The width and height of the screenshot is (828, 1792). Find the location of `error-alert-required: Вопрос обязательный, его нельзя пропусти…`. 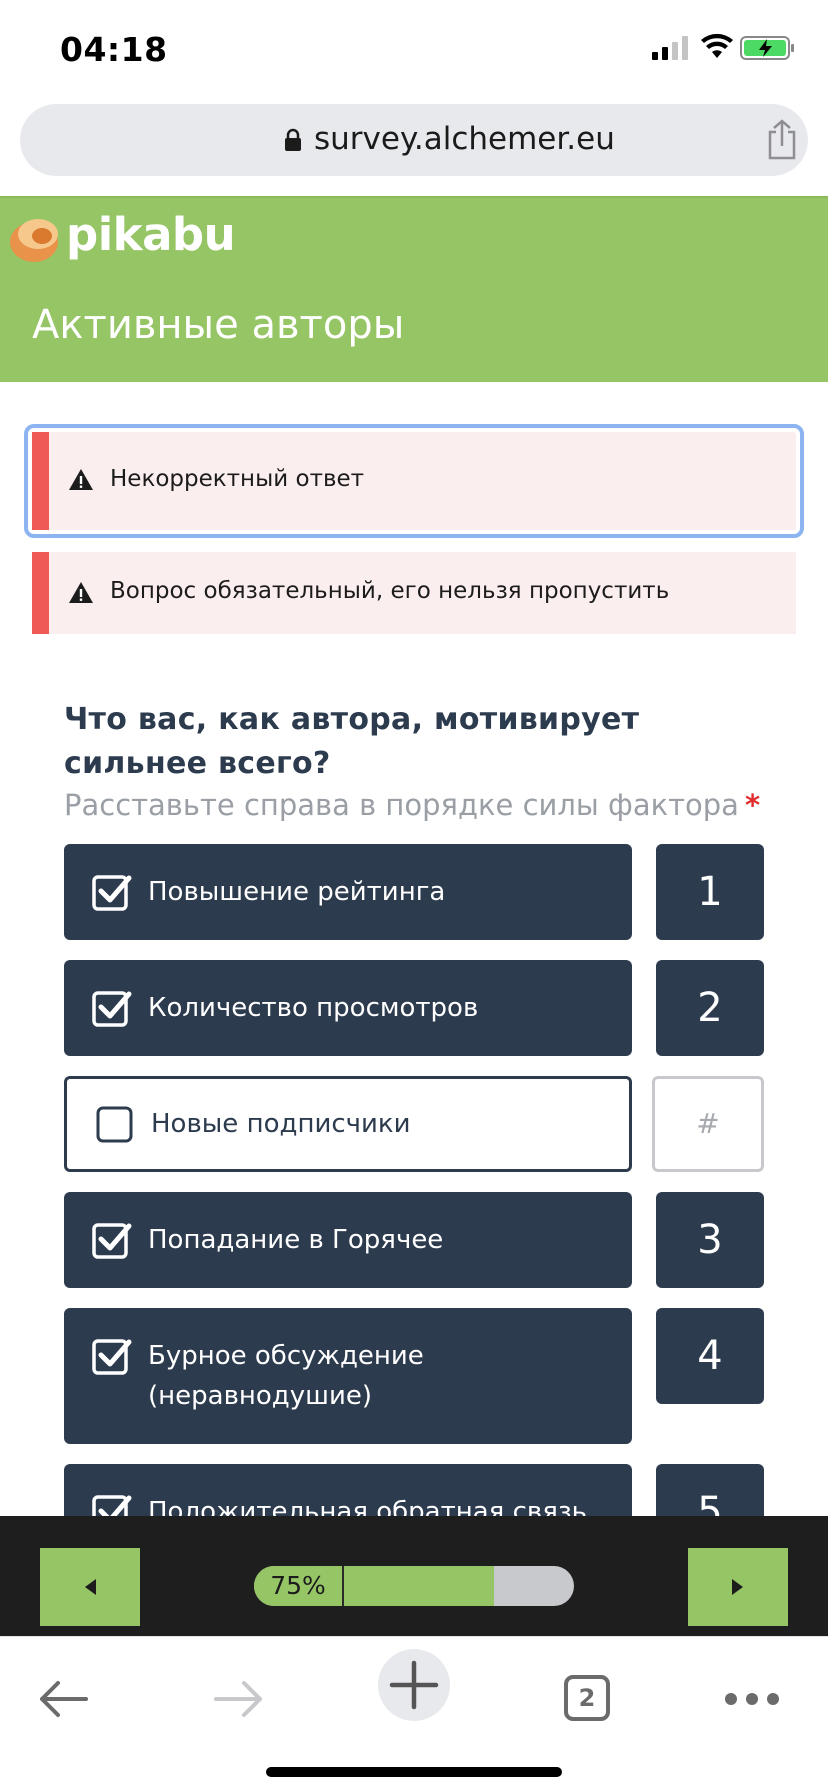

error-alert-required: Вопрос обязательный, его нельзя пропусти… is located at coordinates (414, 593).